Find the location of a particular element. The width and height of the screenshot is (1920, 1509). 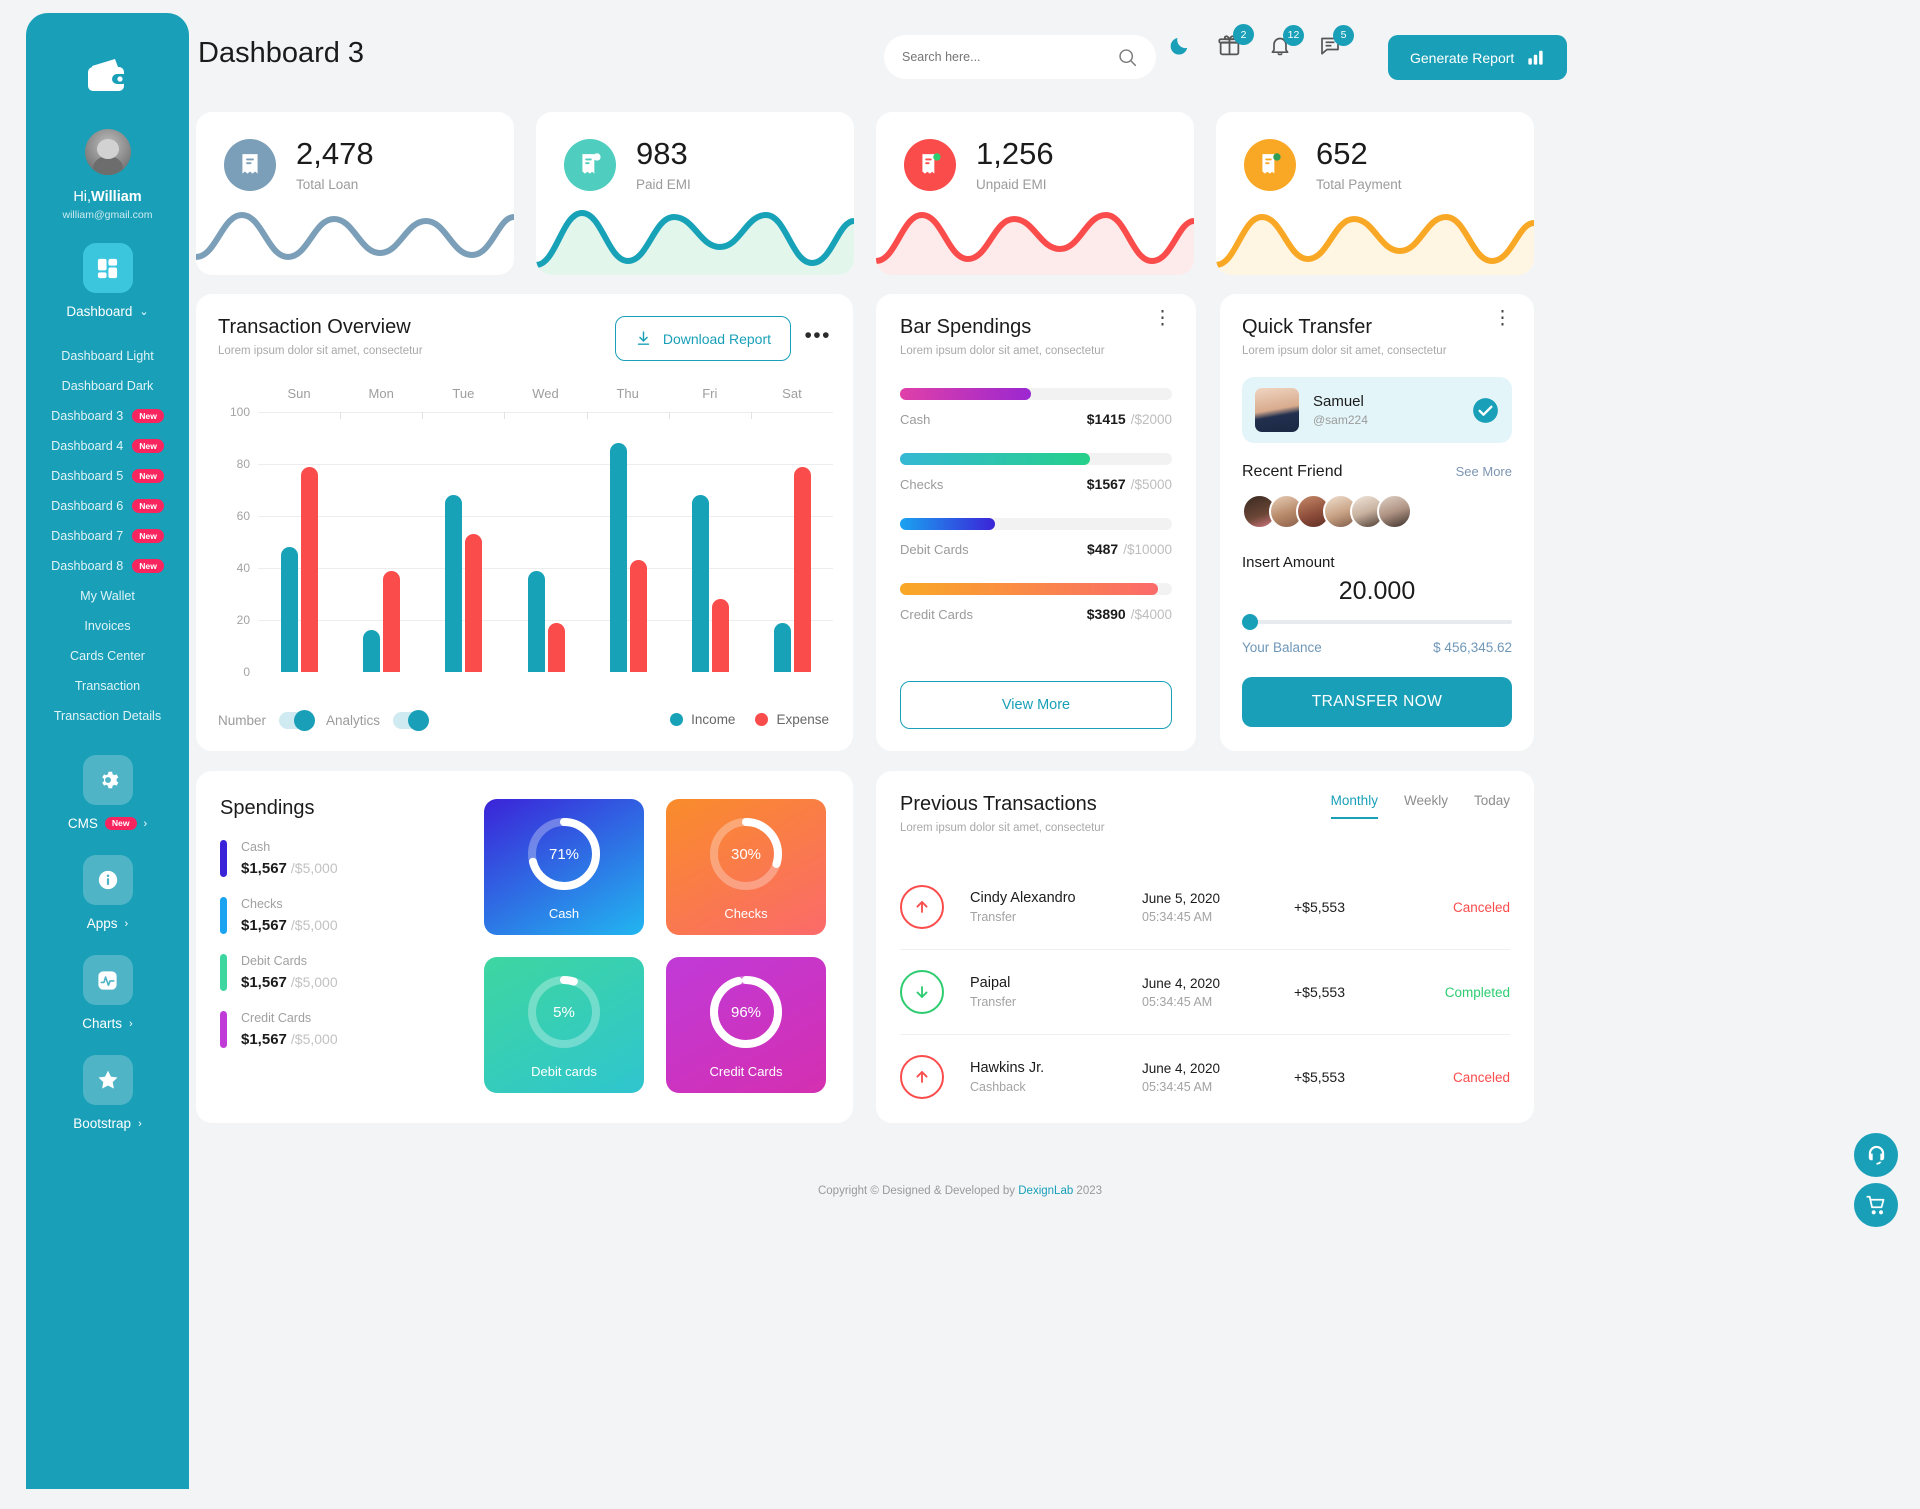

sidebar-group-dashboard: Dashboard ⌄ is located at coordinates (107, 311).